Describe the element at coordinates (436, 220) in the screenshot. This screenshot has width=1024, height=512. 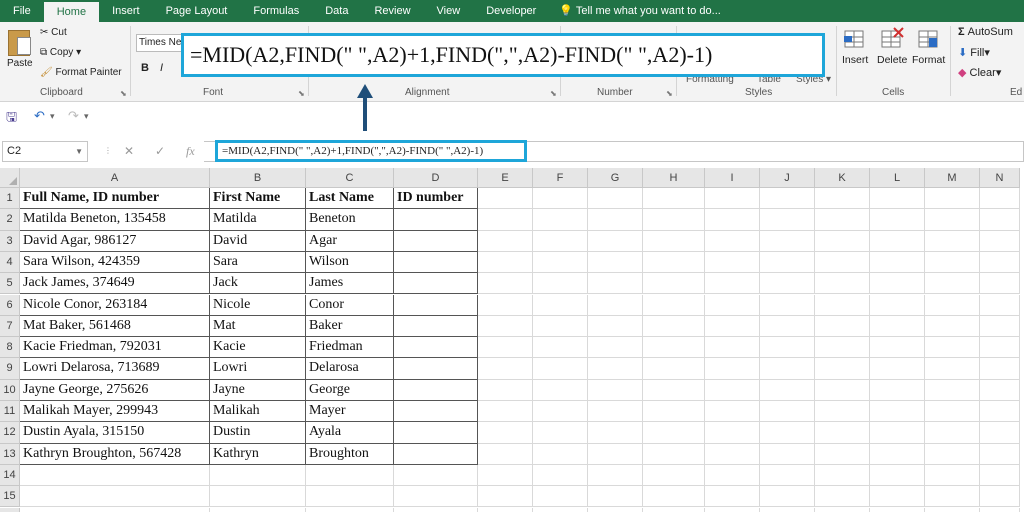
I see `cell-d2` at that location.